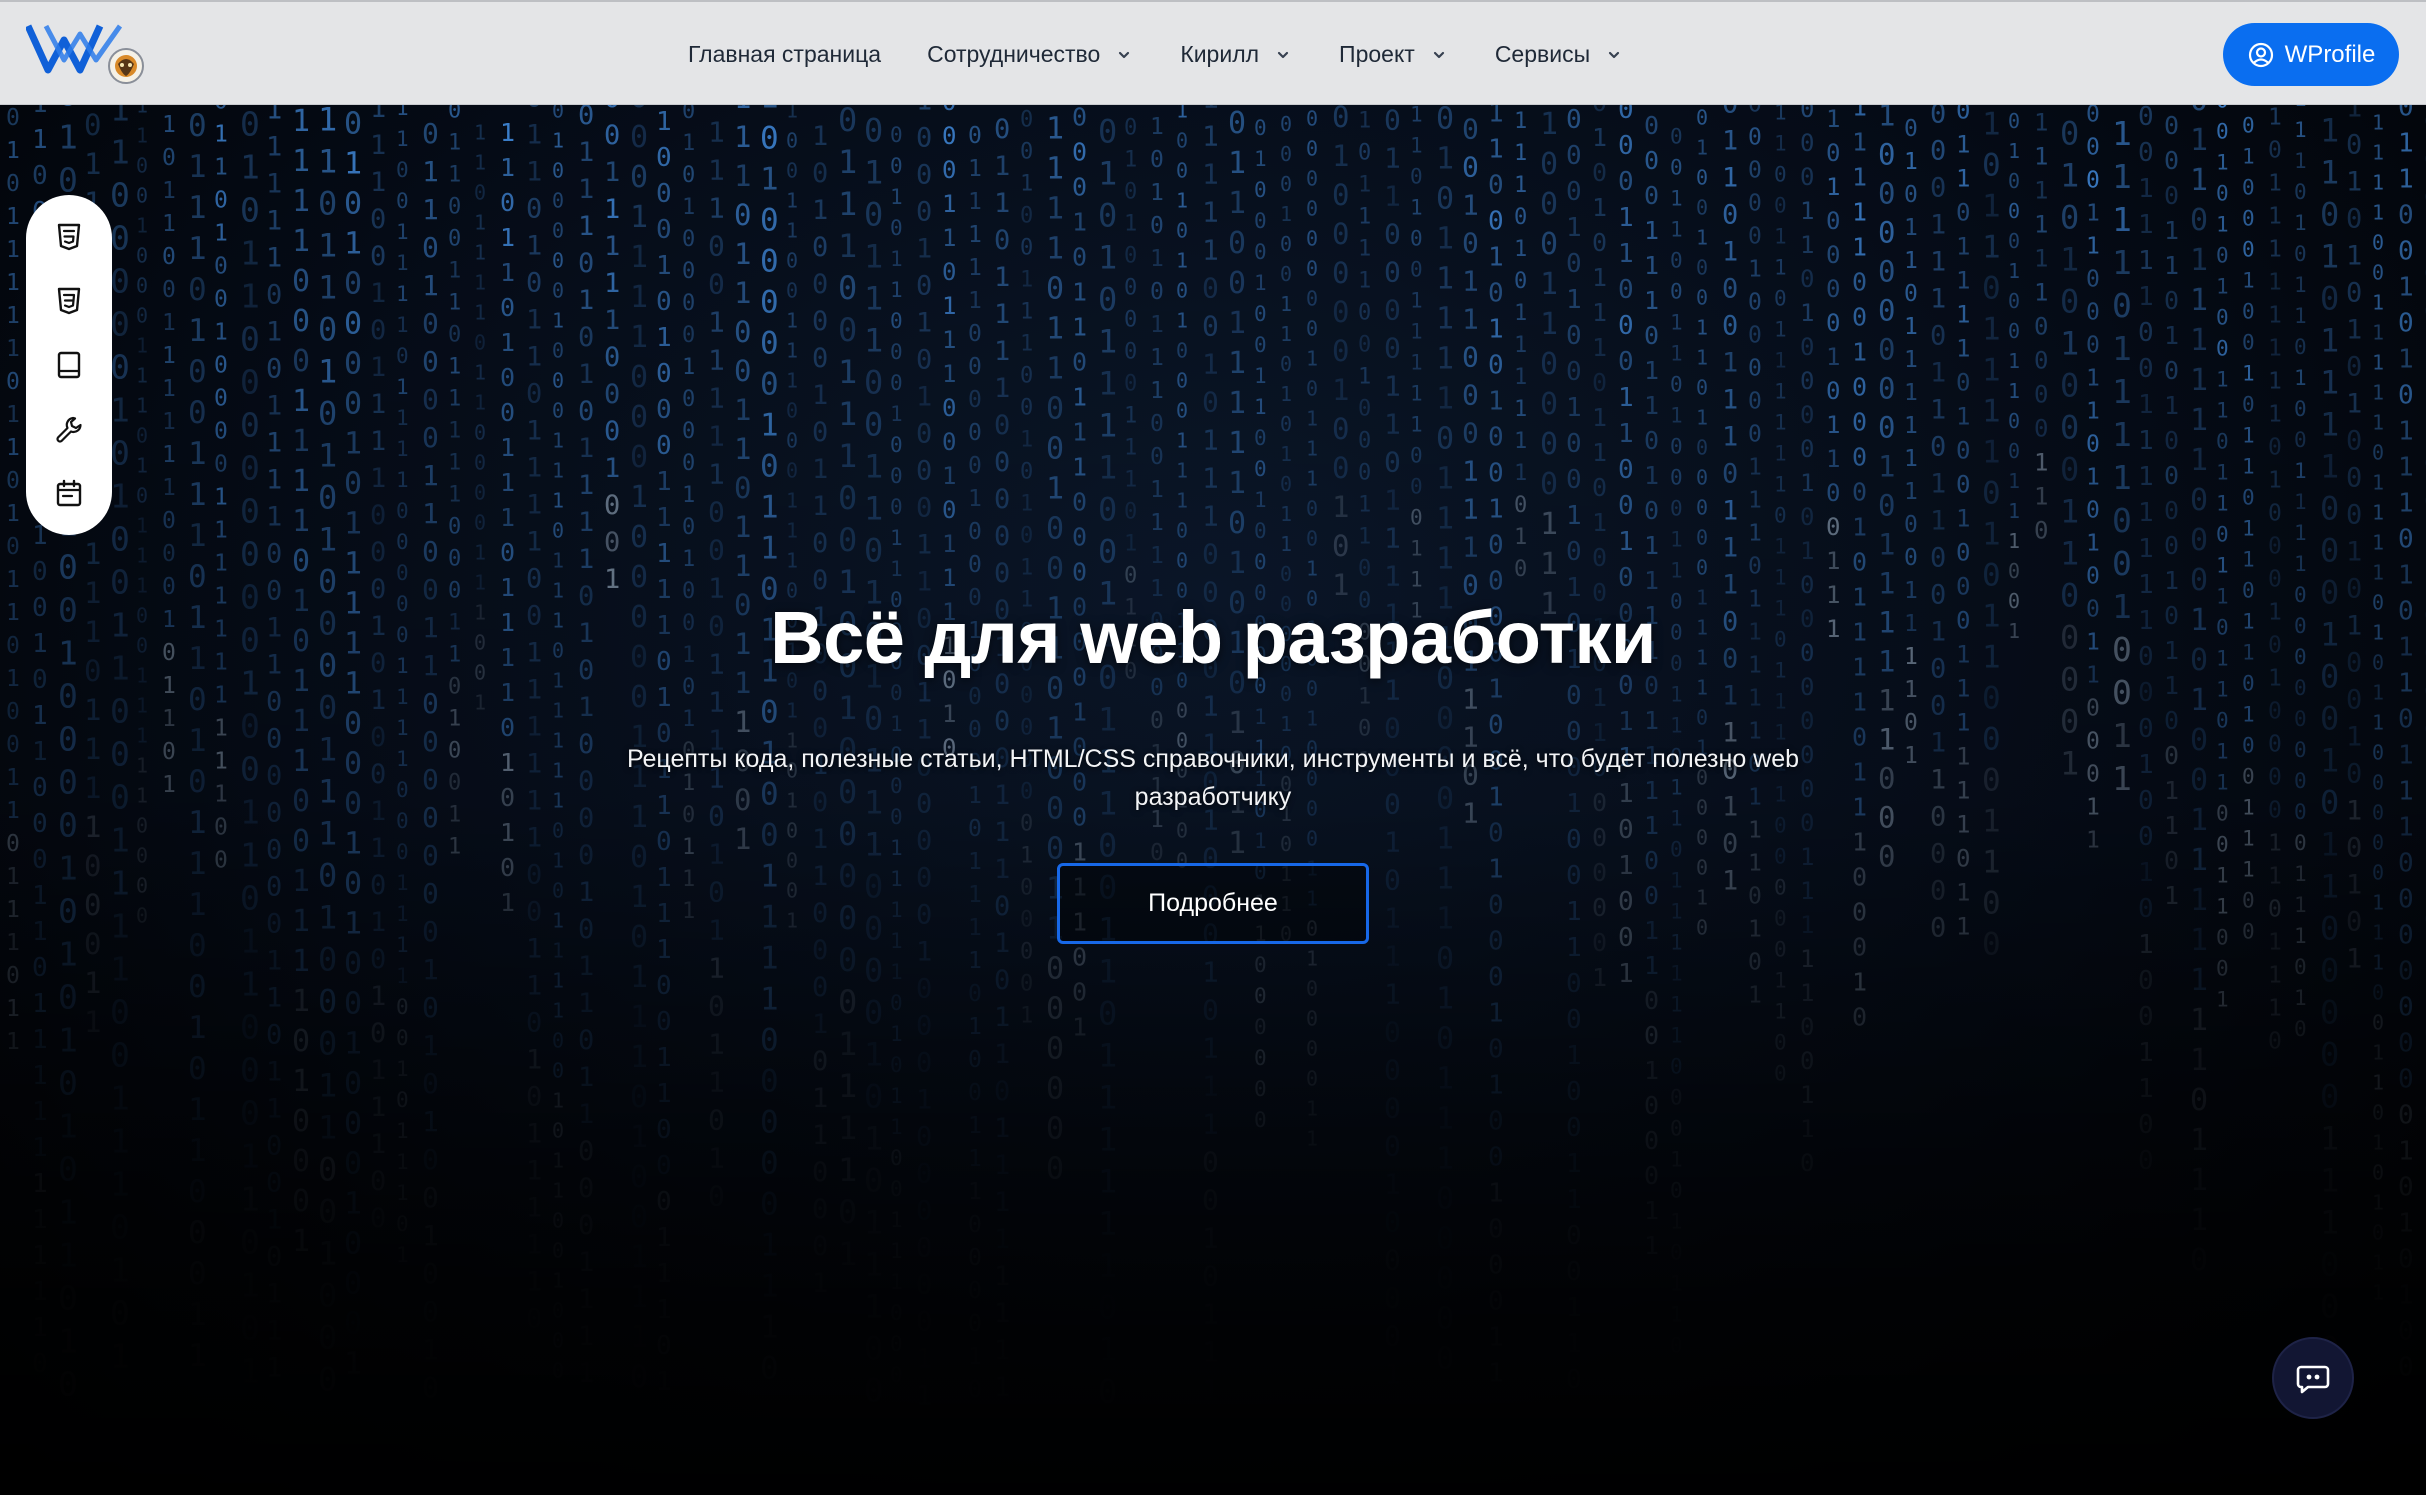  I want to click on wprofile-button: WProfile, so click(2311, 54).